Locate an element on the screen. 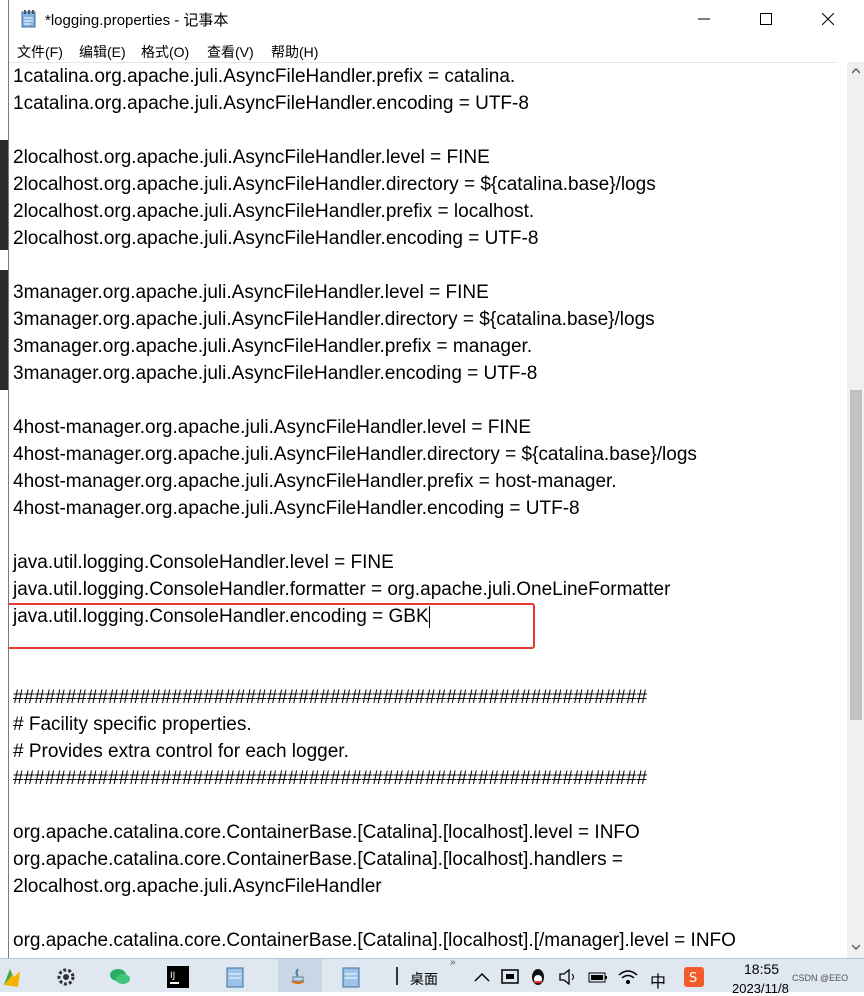  expand-icon: » is located at coordinates (453, 962).